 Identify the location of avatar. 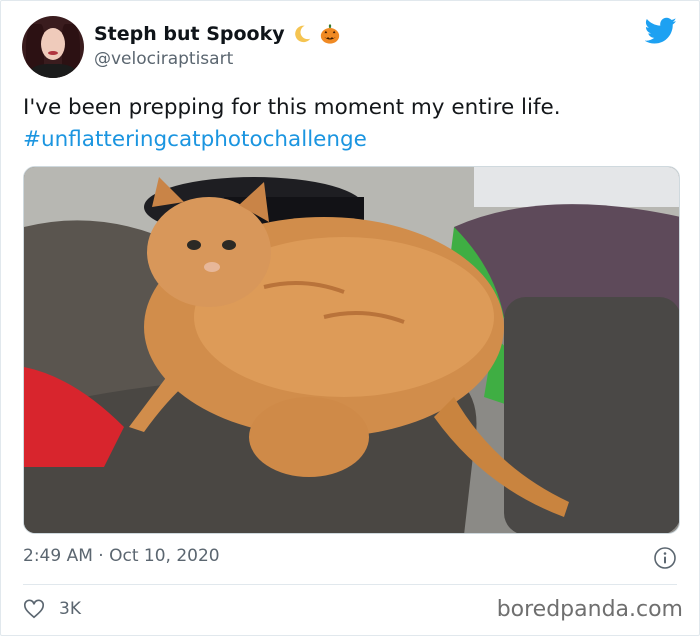
(53, 47).